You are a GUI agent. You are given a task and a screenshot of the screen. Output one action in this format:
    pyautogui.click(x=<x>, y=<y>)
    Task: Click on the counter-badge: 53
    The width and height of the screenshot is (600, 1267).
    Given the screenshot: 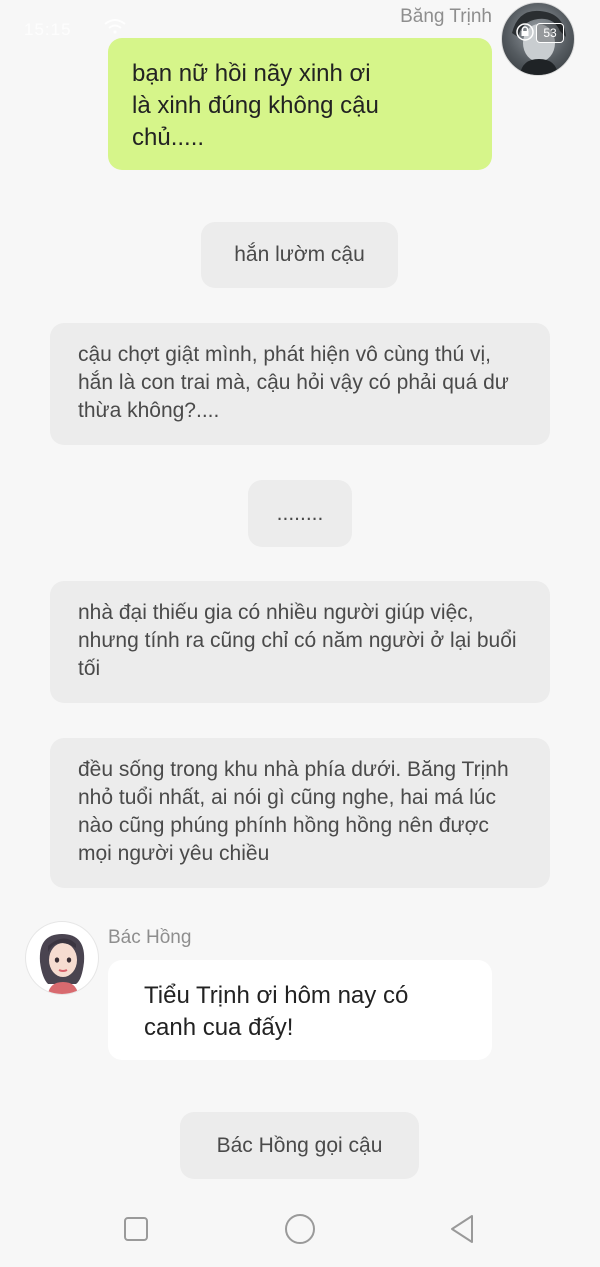 What is the action you would take?
    pyautogui.click(x=550, y=33)
    